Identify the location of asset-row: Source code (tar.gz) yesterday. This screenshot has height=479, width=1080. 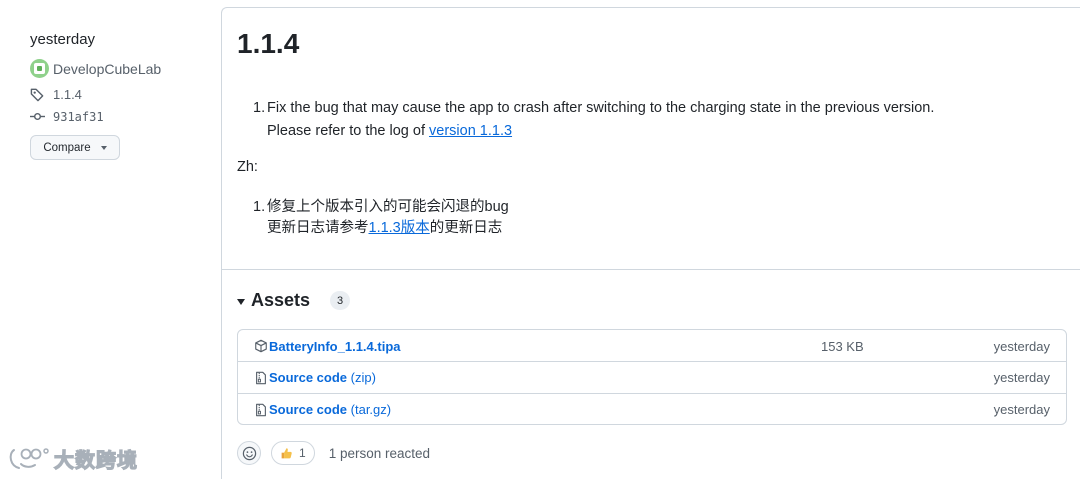
(652, 409).